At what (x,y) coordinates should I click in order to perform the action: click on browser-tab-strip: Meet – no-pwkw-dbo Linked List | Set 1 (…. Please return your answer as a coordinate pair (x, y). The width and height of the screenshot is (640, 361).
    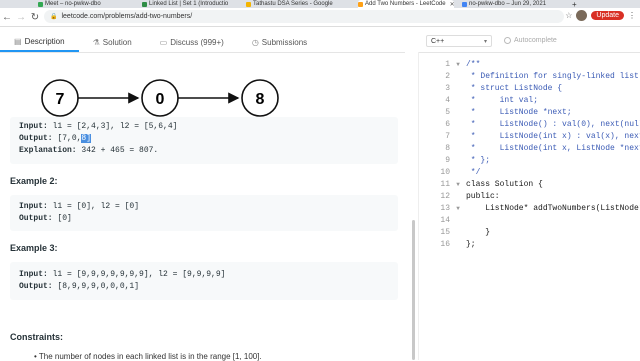
    Looking at the image, I should click on (320, 4).